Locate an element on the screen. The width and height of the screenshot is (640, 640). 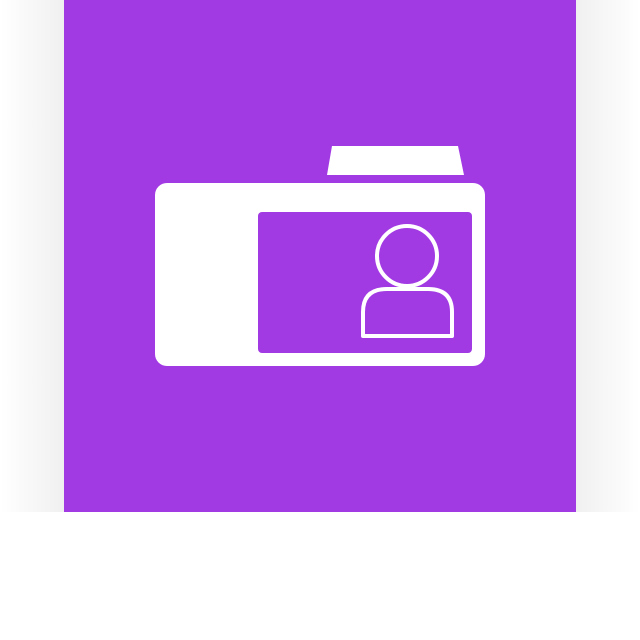
tile-shadow-right is located at coordinates (608, 256).